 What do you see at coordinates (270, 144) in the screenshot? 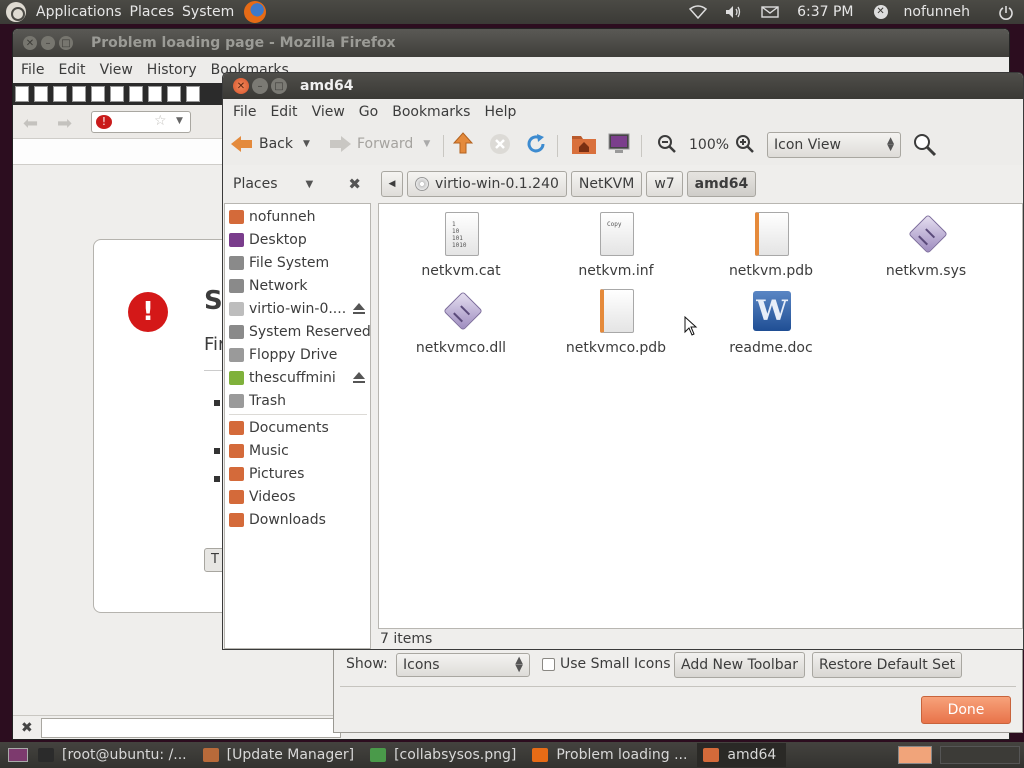
I see `back-button: Back ▼` at bounding box center [270, 144].